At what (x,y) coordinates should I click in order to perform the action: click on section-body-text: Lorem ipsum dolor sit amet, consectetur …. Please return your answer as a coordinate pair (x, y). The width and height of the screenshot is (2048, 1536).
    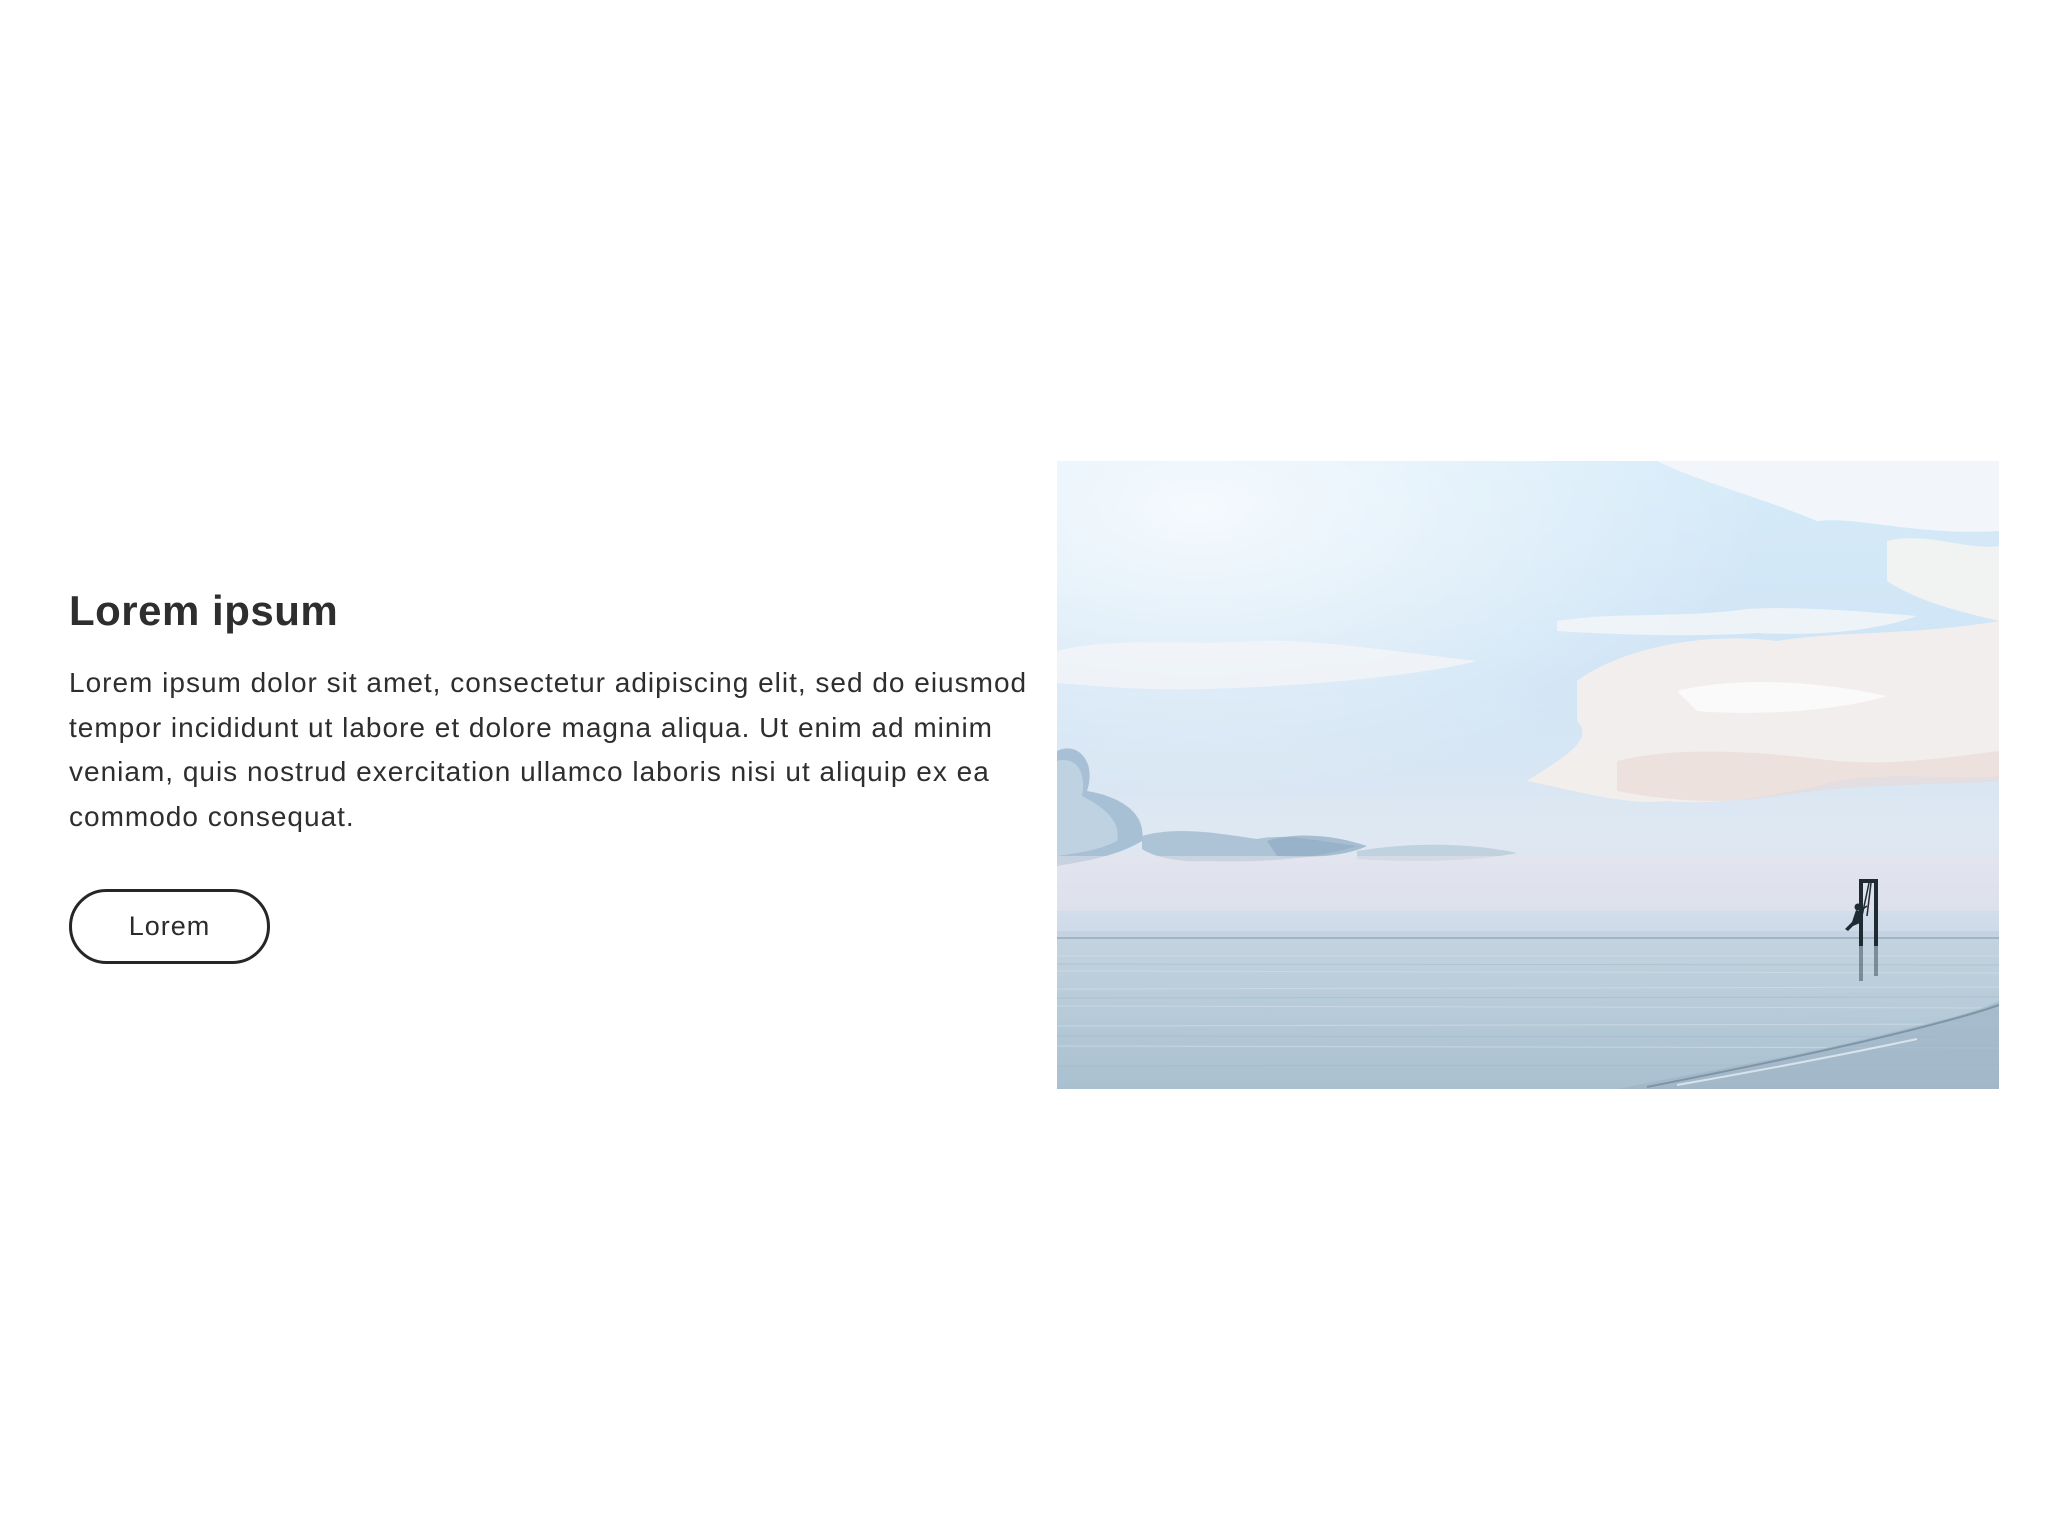
    Looking at the image, I should click on (548, 749).